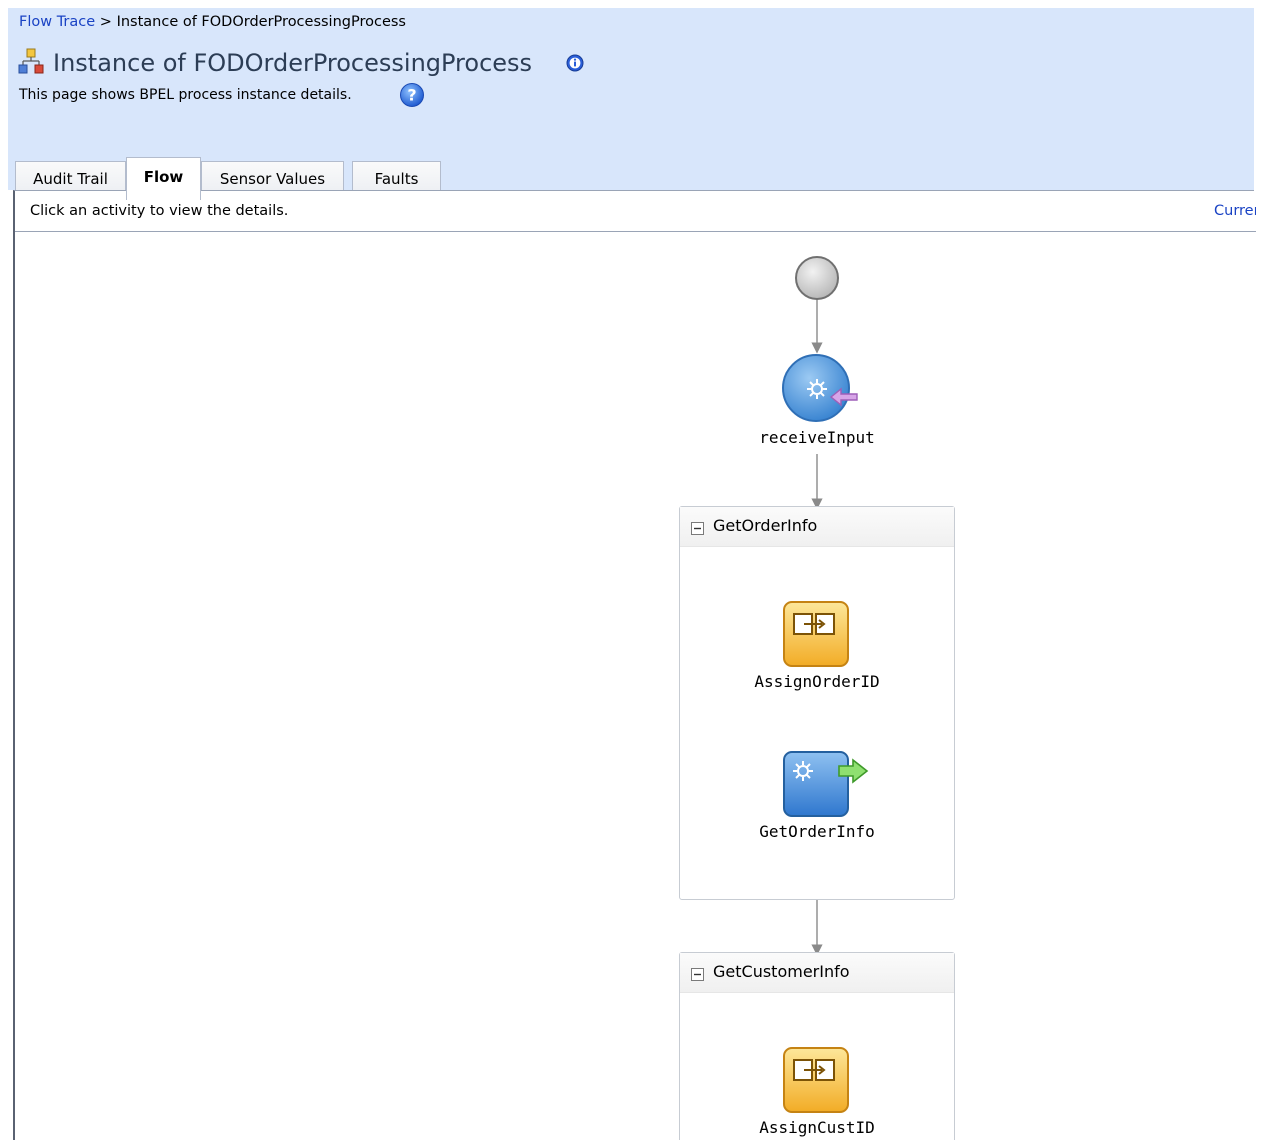  Describe the element at coordinates (817, 831) in the screenshot. I see `get-order-info-label: GetOrderInfo` at that location.